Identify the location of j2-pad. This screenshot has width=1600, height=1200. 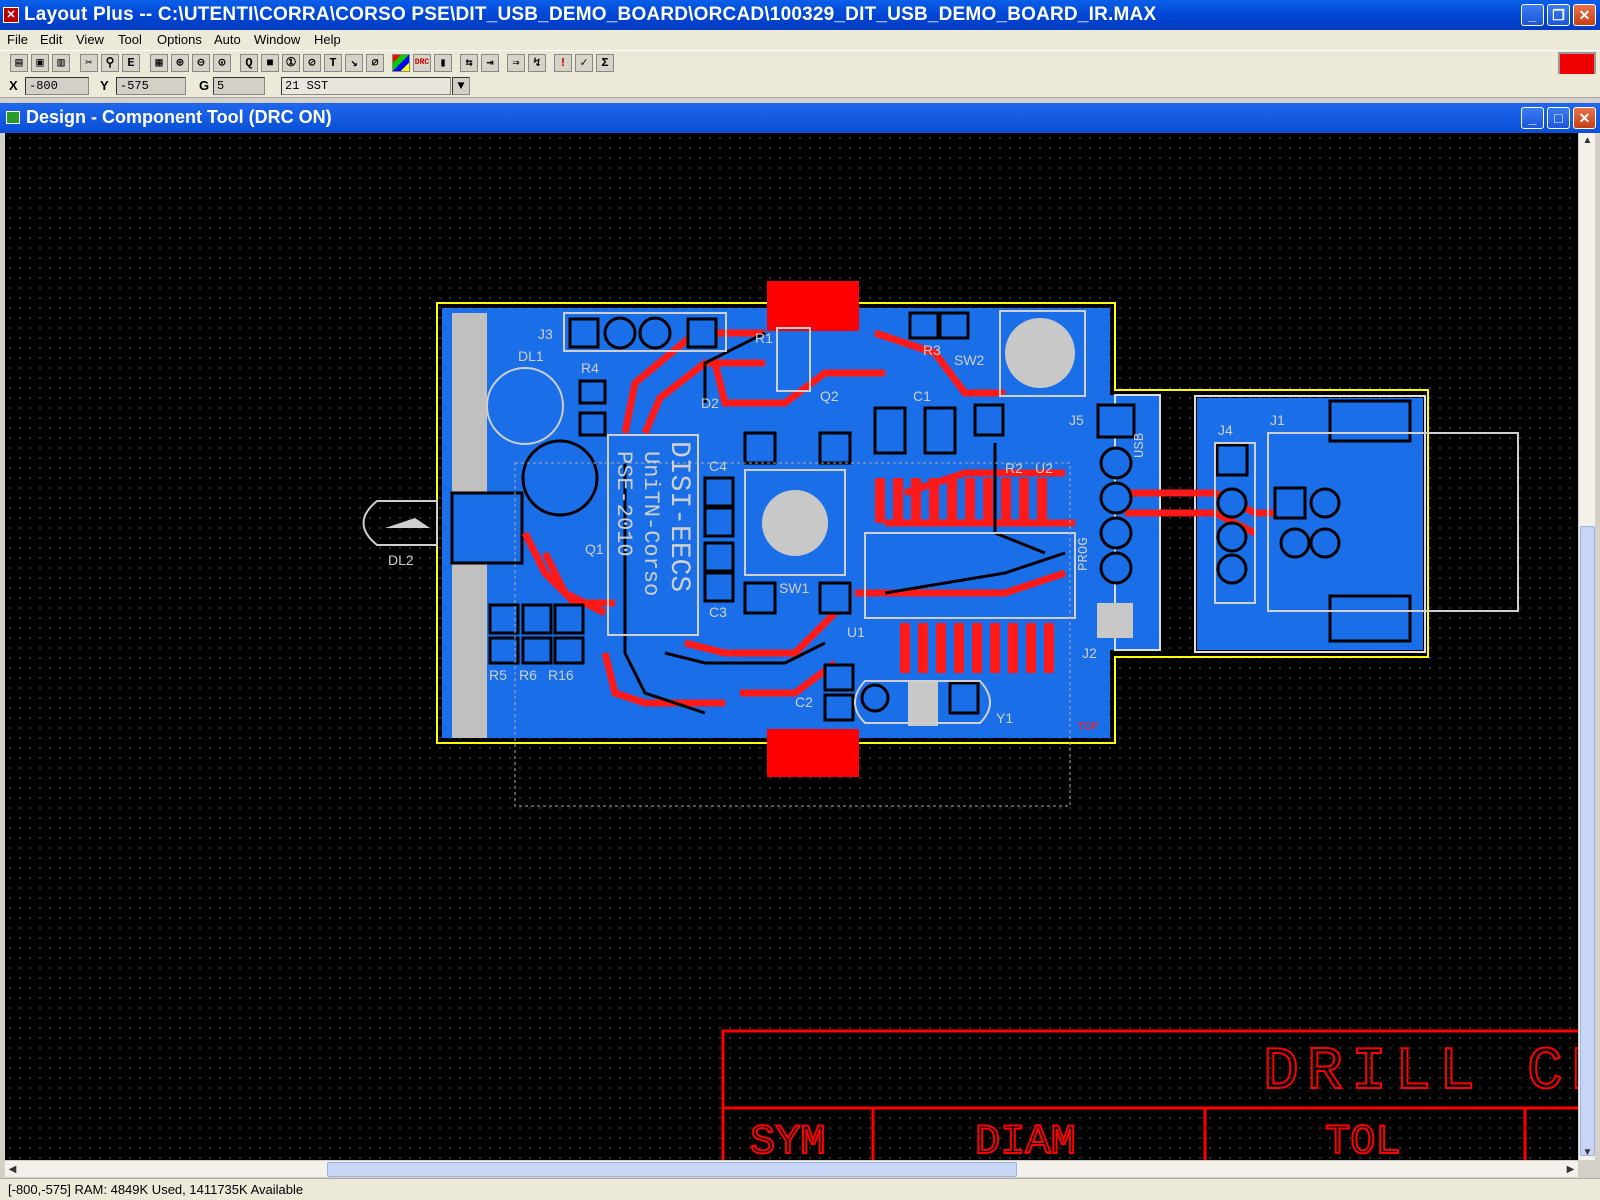
(1115, 620).